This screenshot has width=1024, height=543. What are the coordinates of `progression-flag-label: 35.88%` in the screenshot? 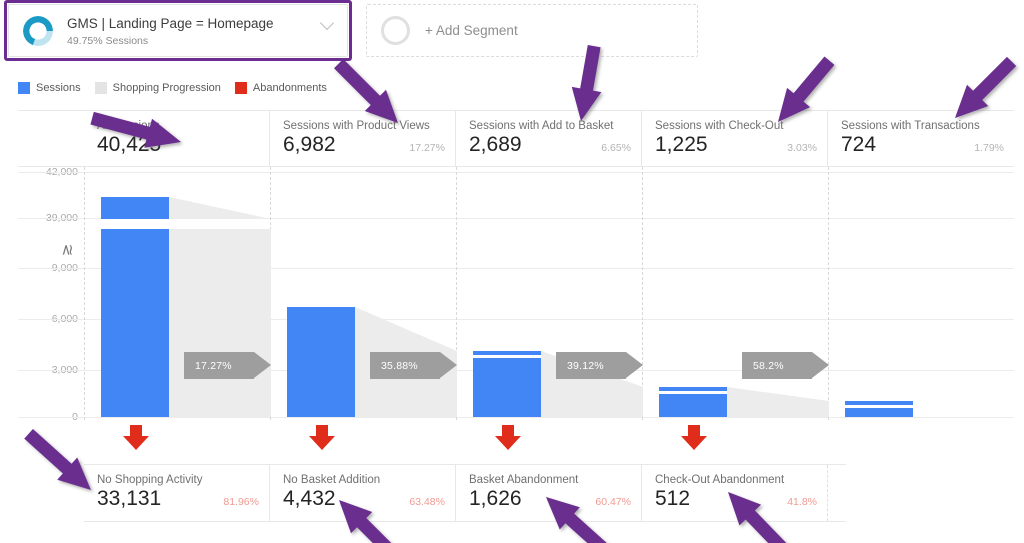 It's located at (399, 365).